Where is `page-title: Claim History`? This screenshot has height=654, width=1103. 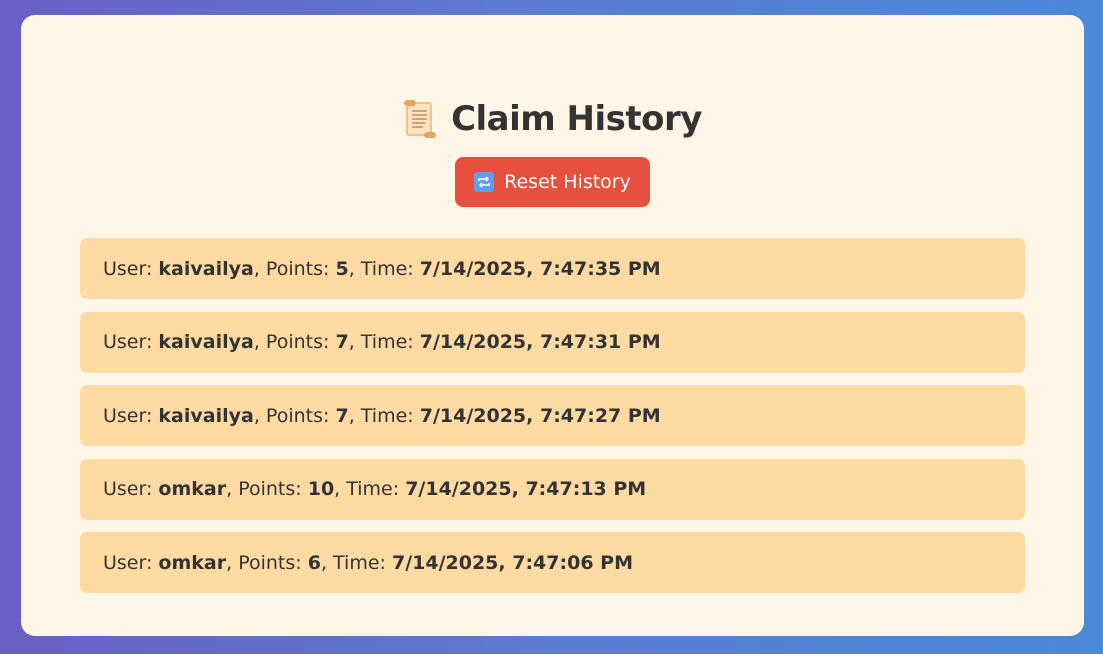 page-title: Claim History is located at coordinates (576, 119).